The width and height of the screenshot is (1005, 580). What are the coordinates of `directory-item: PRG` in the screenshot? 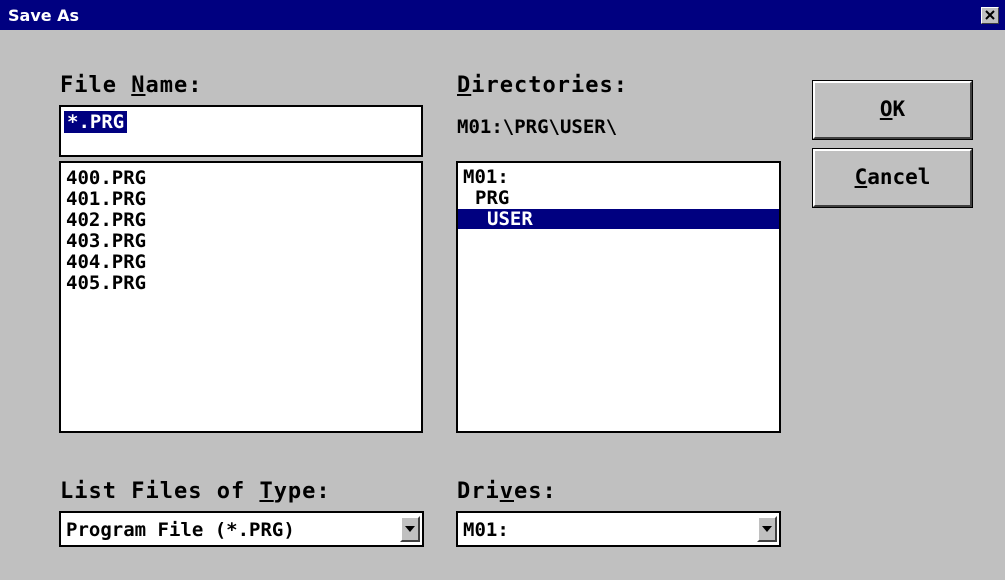 It's located at (483, 198).